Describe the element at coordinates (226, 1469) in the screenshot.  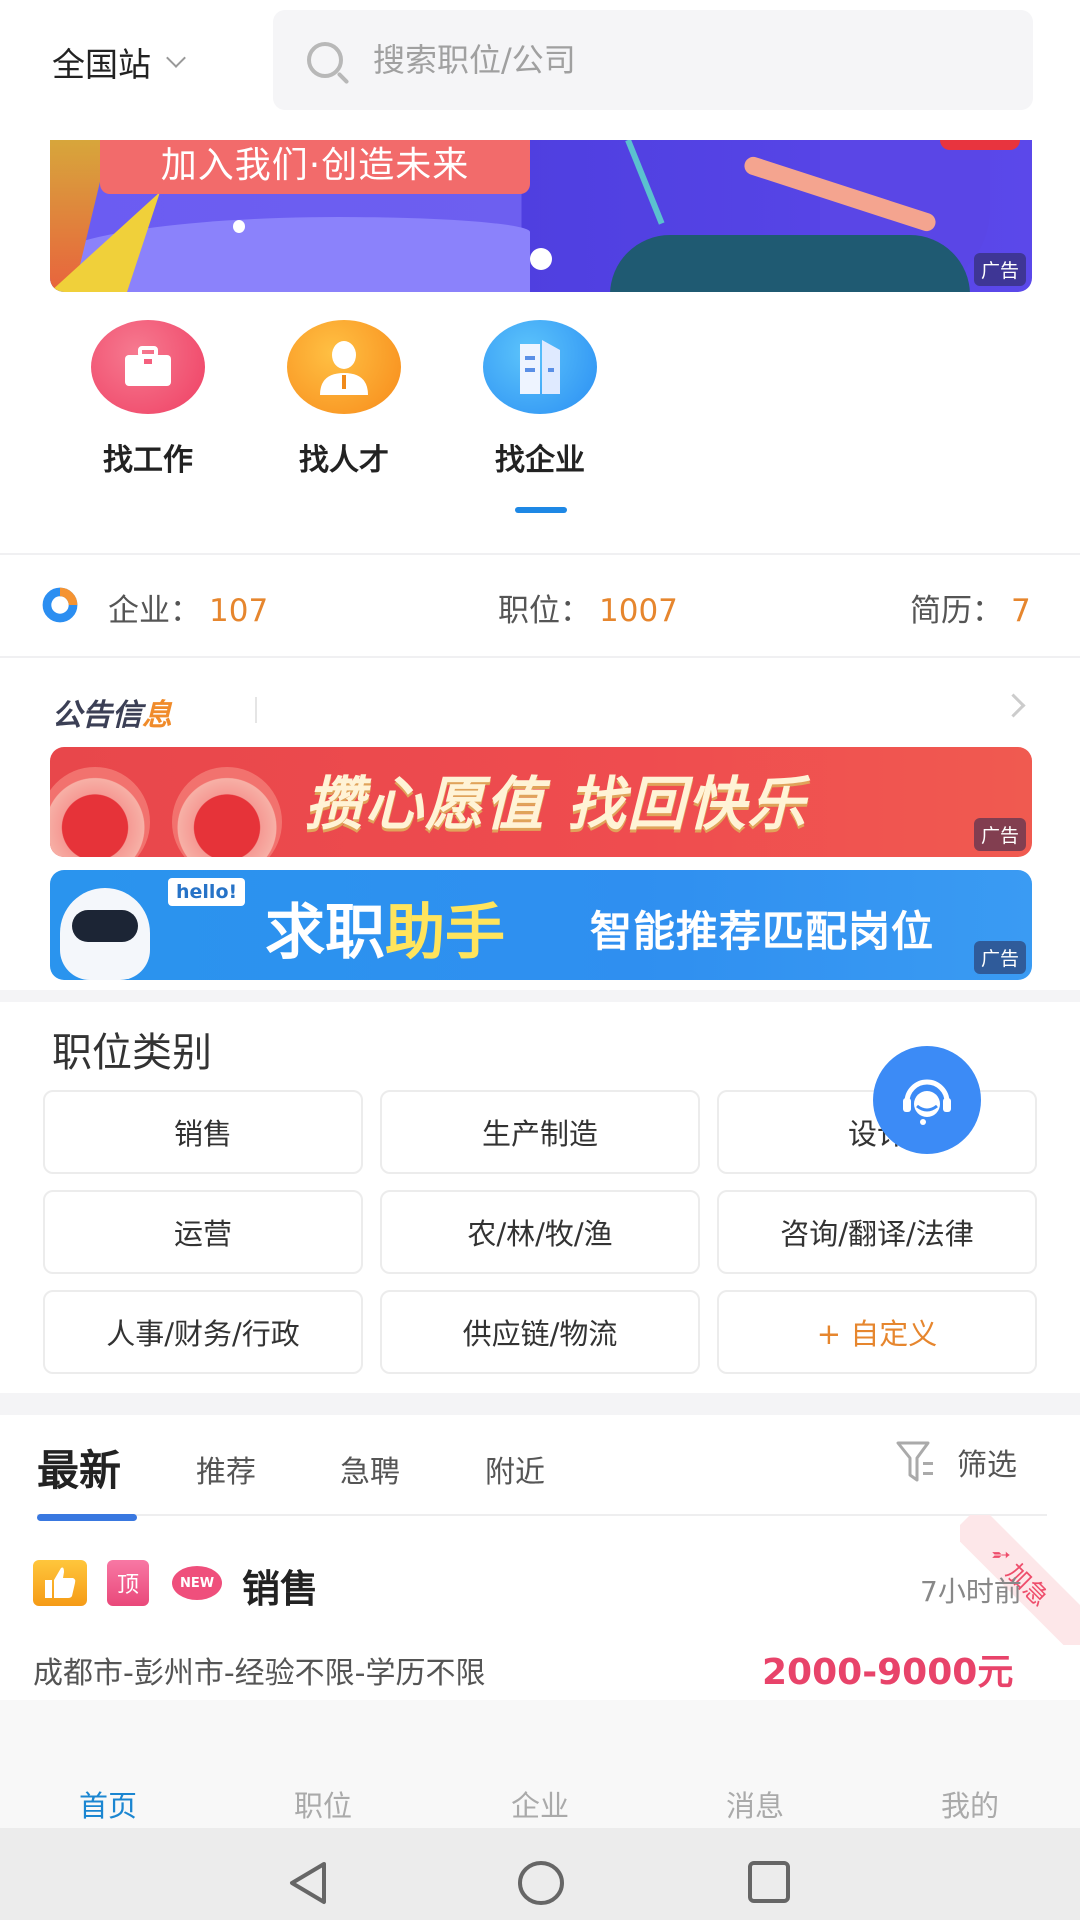
I see `tab-recommended: 推荐` at that location.